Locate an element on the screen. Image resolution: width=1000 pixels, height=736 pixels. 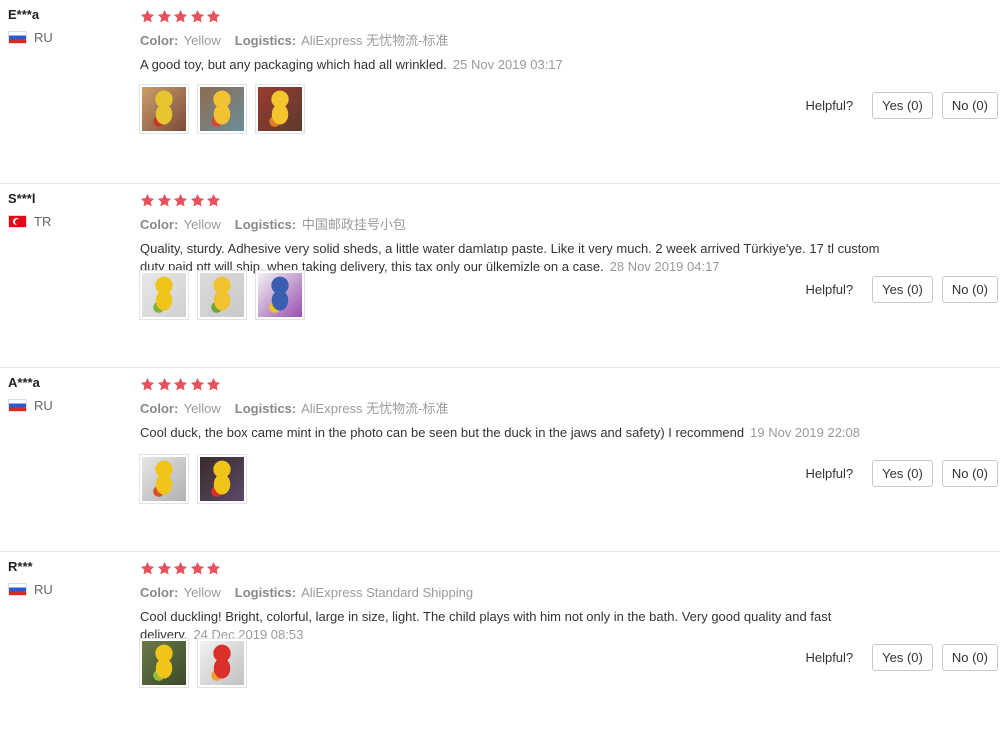
reviewer-info: R*** RU is located at coordinates (68, 577).